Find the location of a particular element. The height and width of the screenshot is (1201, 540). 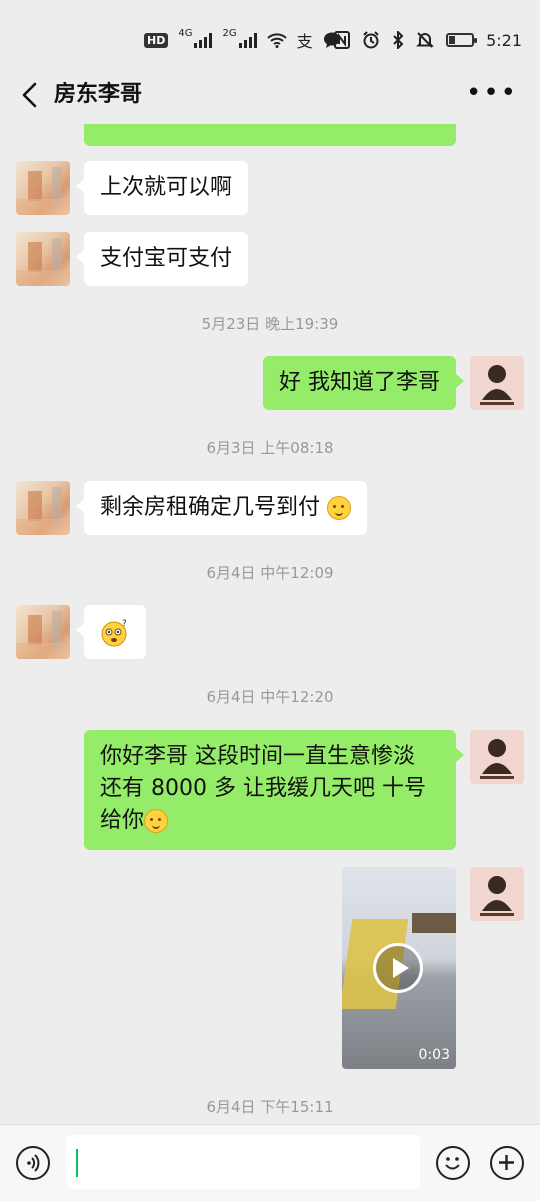

emoji-button is located at coordinates (453, 1163).